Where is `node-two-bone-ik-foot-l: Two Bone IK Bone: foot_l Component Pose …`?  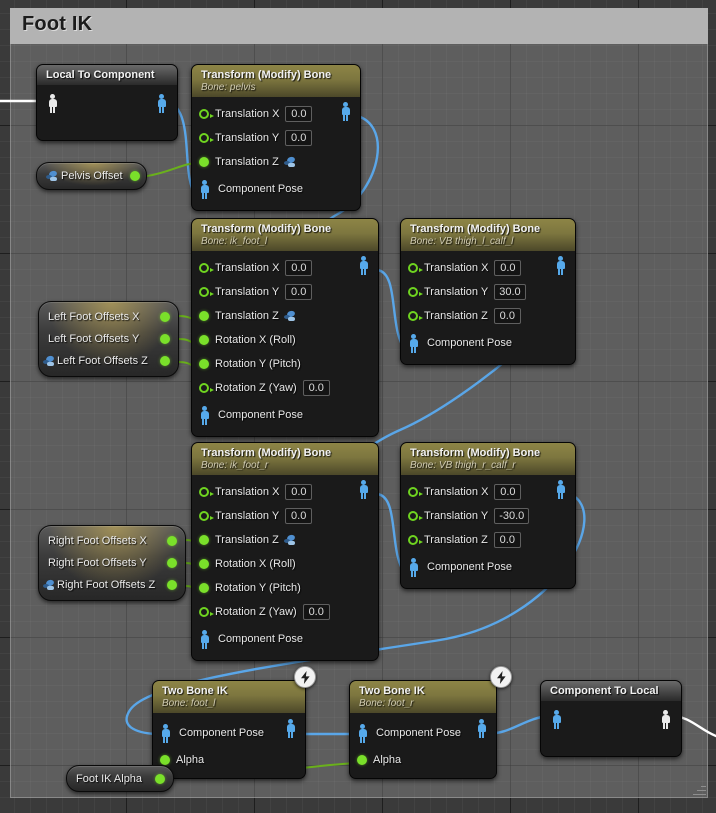
node-two-bone-ik-foot-l: Two Bone IK Bone: foot_l Component Pose … is located at coordinates (229, 729).